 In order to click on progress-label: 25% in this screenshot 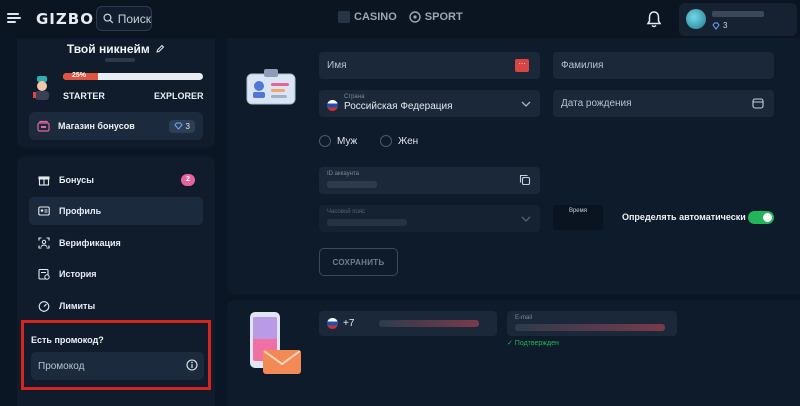, I will do `click(79, 75)`.